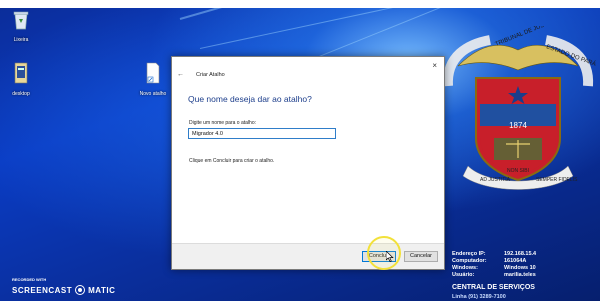  What do you see at coordinates (222, 123) in the screenshot?
I see `shortcut-name-label: Digite um nome para o atalho:` at bounding box center [222, 123].